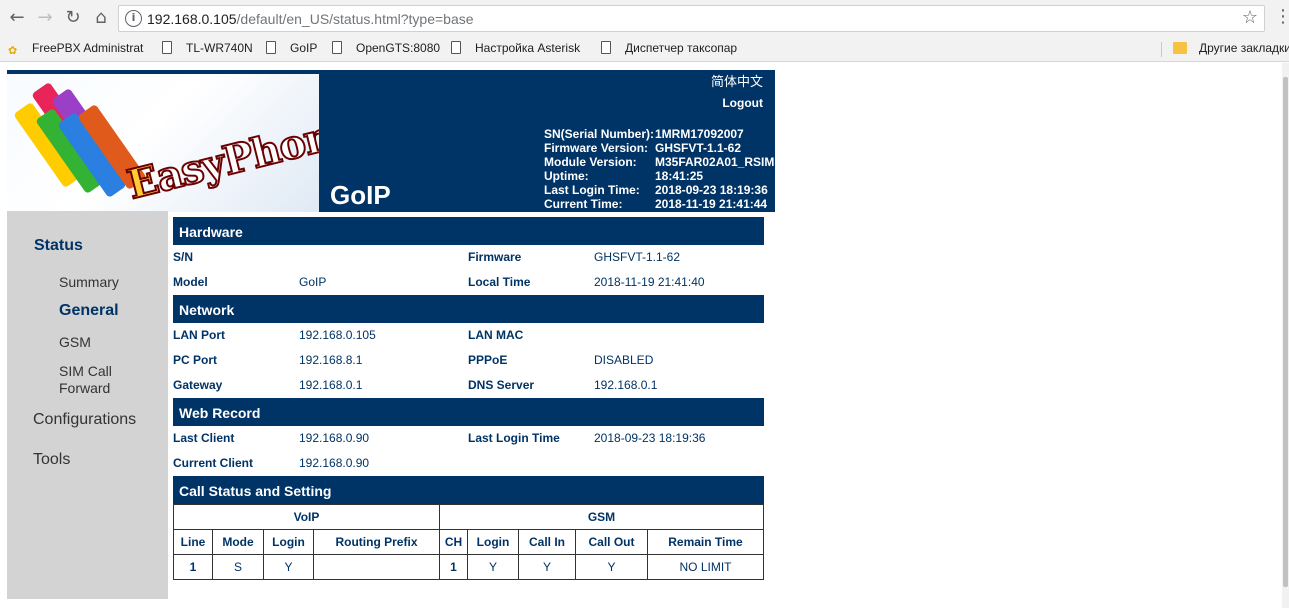 The height and width of the screenshot is (608, 1289). Describe the element at coordinates (51, 460) in the screenshot. I see `menu-tools: Tools` at that location.